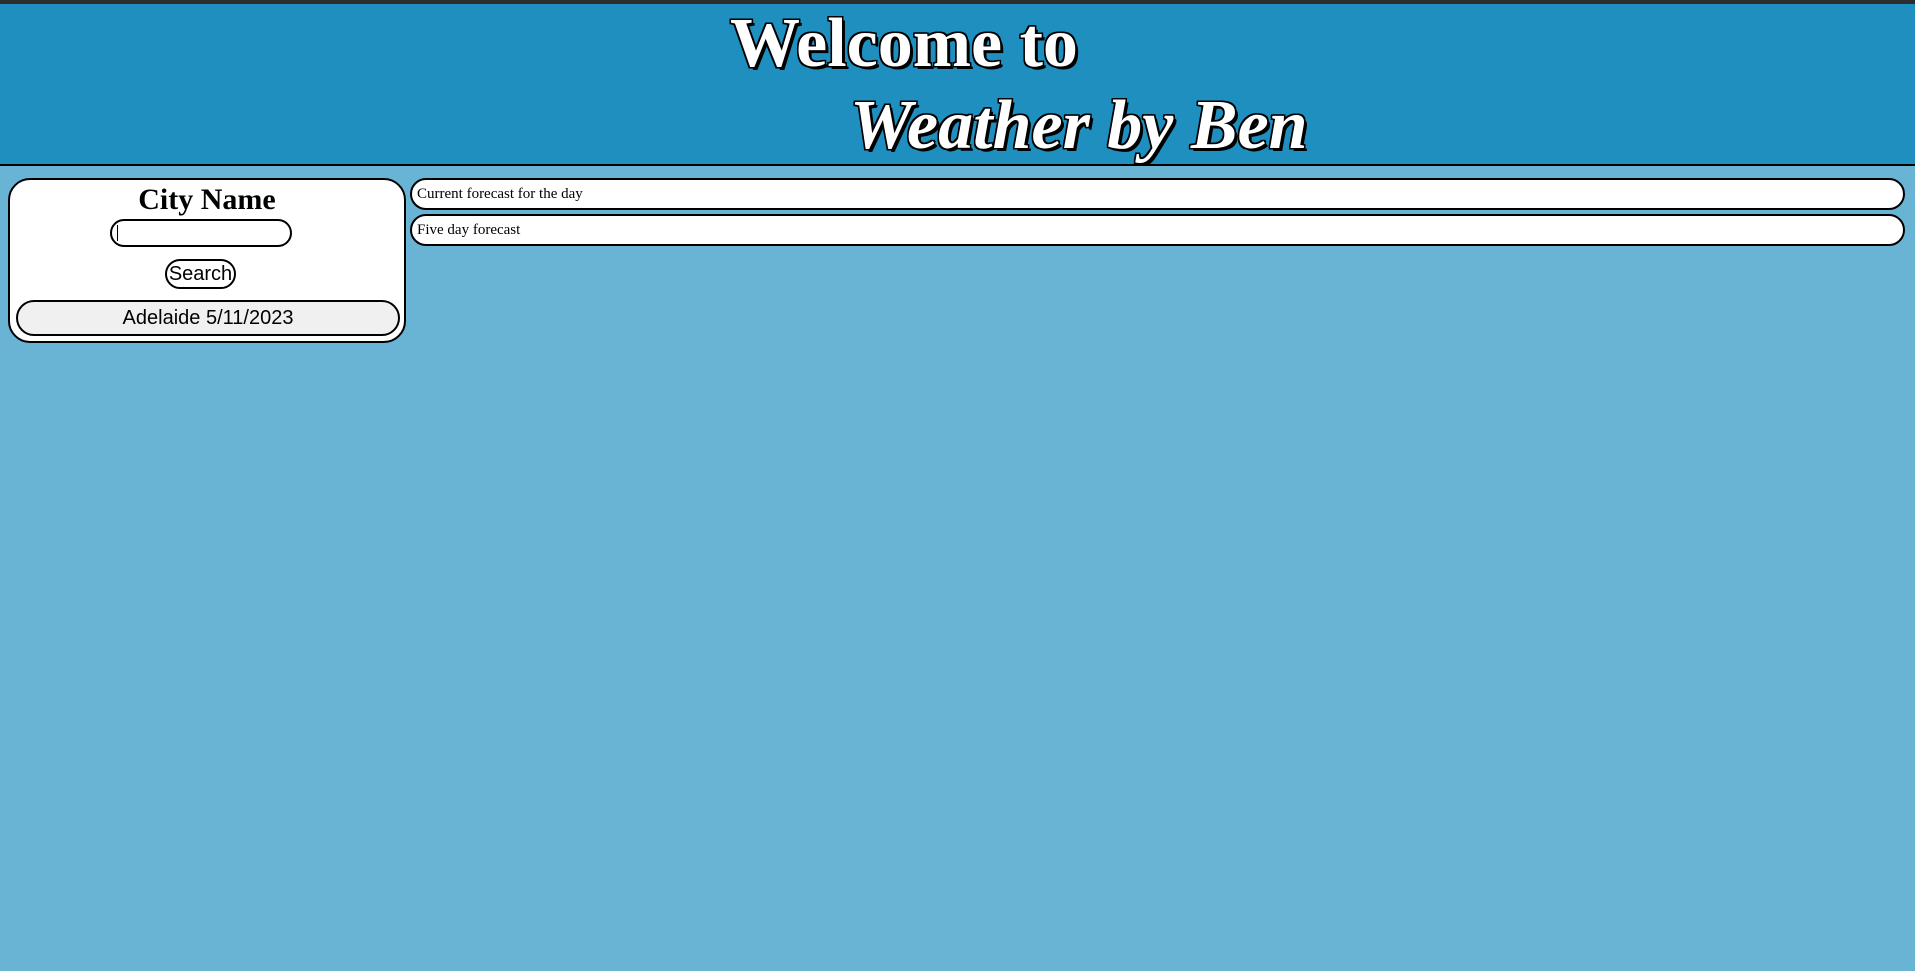  What do you see at coordinates (201, 233) in the screenshot?
I see `city-search-input` at bounding box center [201, 233].